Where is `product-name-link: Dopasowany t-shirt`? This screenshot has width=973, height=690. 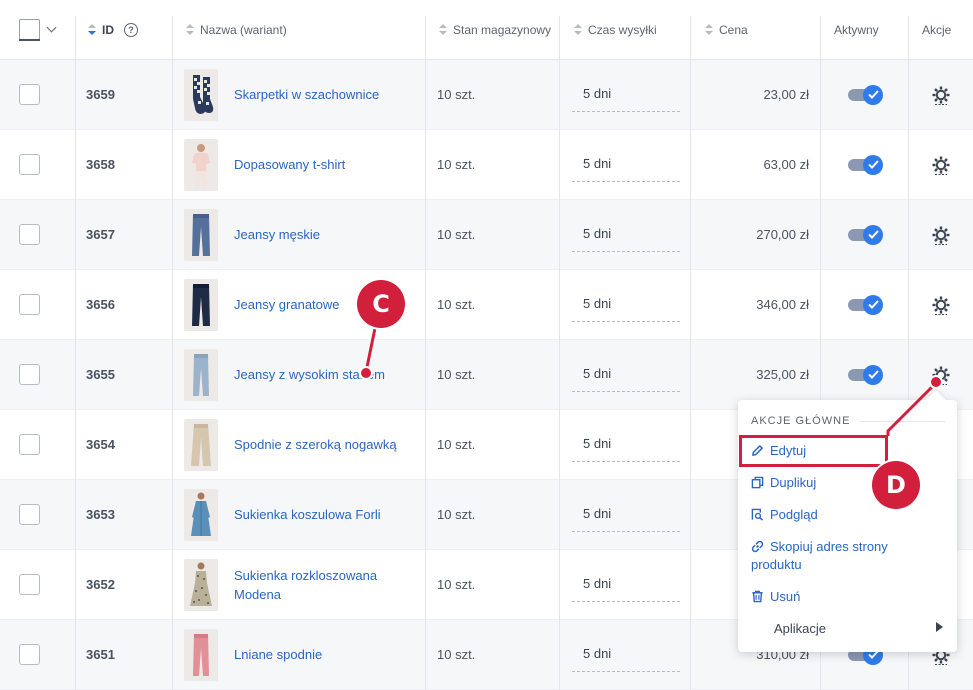 product-name-link: Dopasowany t-shirt is located at coordinates (289, 164).